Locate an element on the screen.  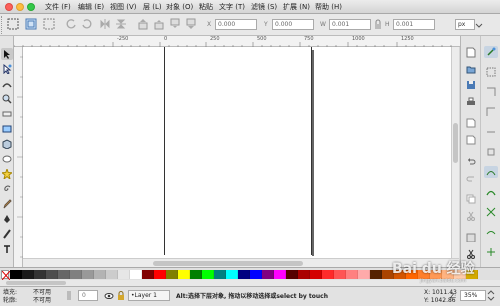
snap-bbox-edge-icon is located at coordinates (491, 92).